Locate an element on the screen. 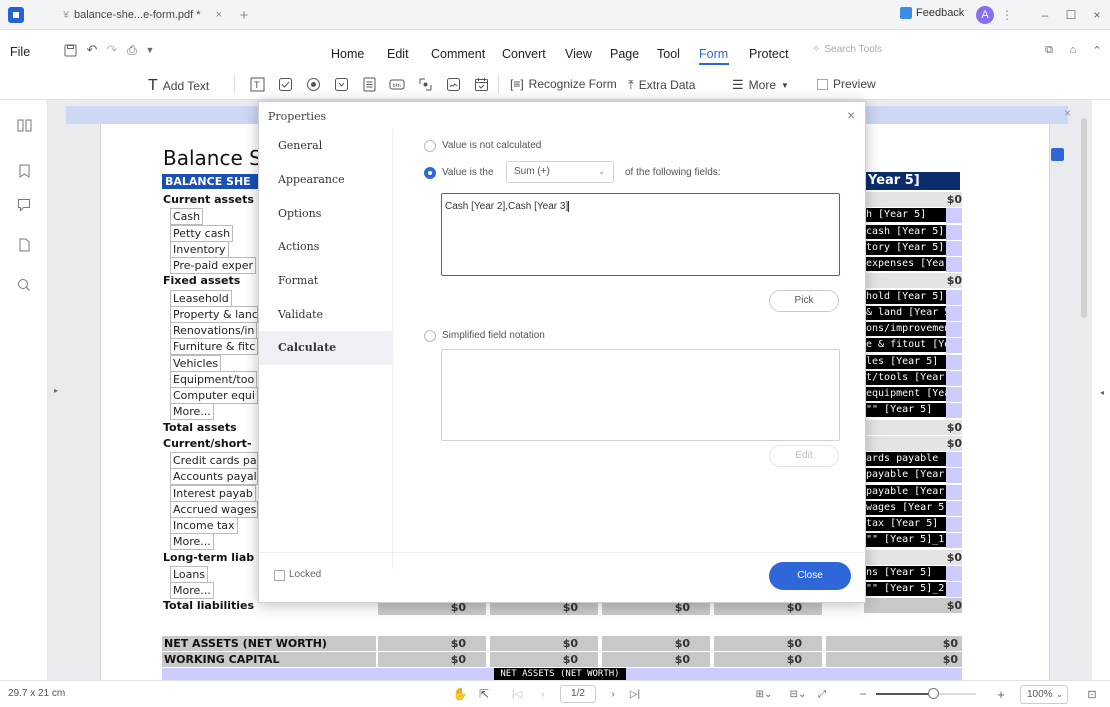  quick-access-dropdown-icon: ▼ is located at coordinates (150, 50).